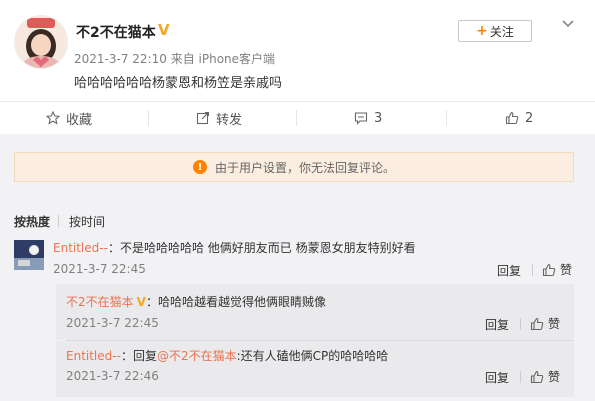  What do you see at coordinates (235, 302) in the screenshot?
I see `sub-comment-text: ：哈哈哈越看越觉得他俩眼睛贼像` at bounding box center [235, 302].